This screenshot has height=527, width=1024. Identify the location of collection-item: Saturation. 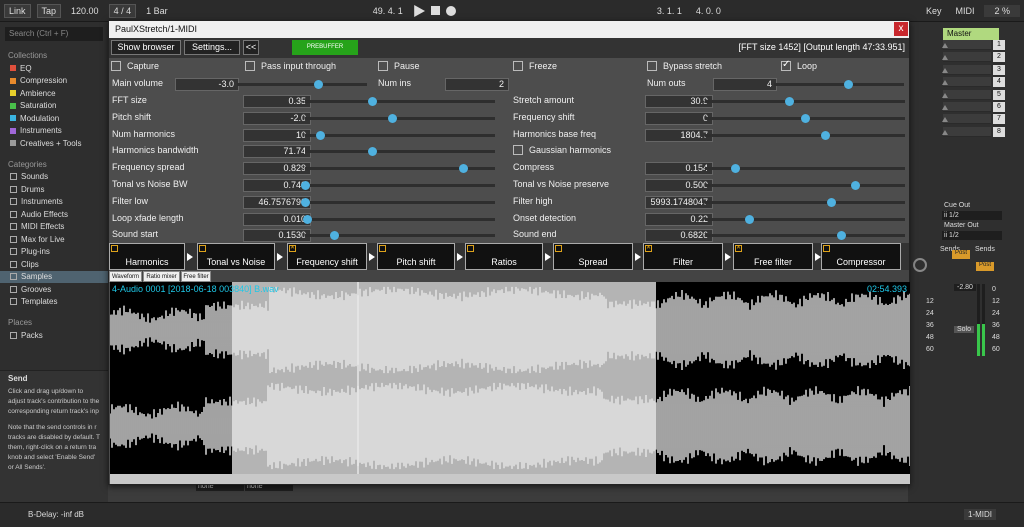
(54, 106).